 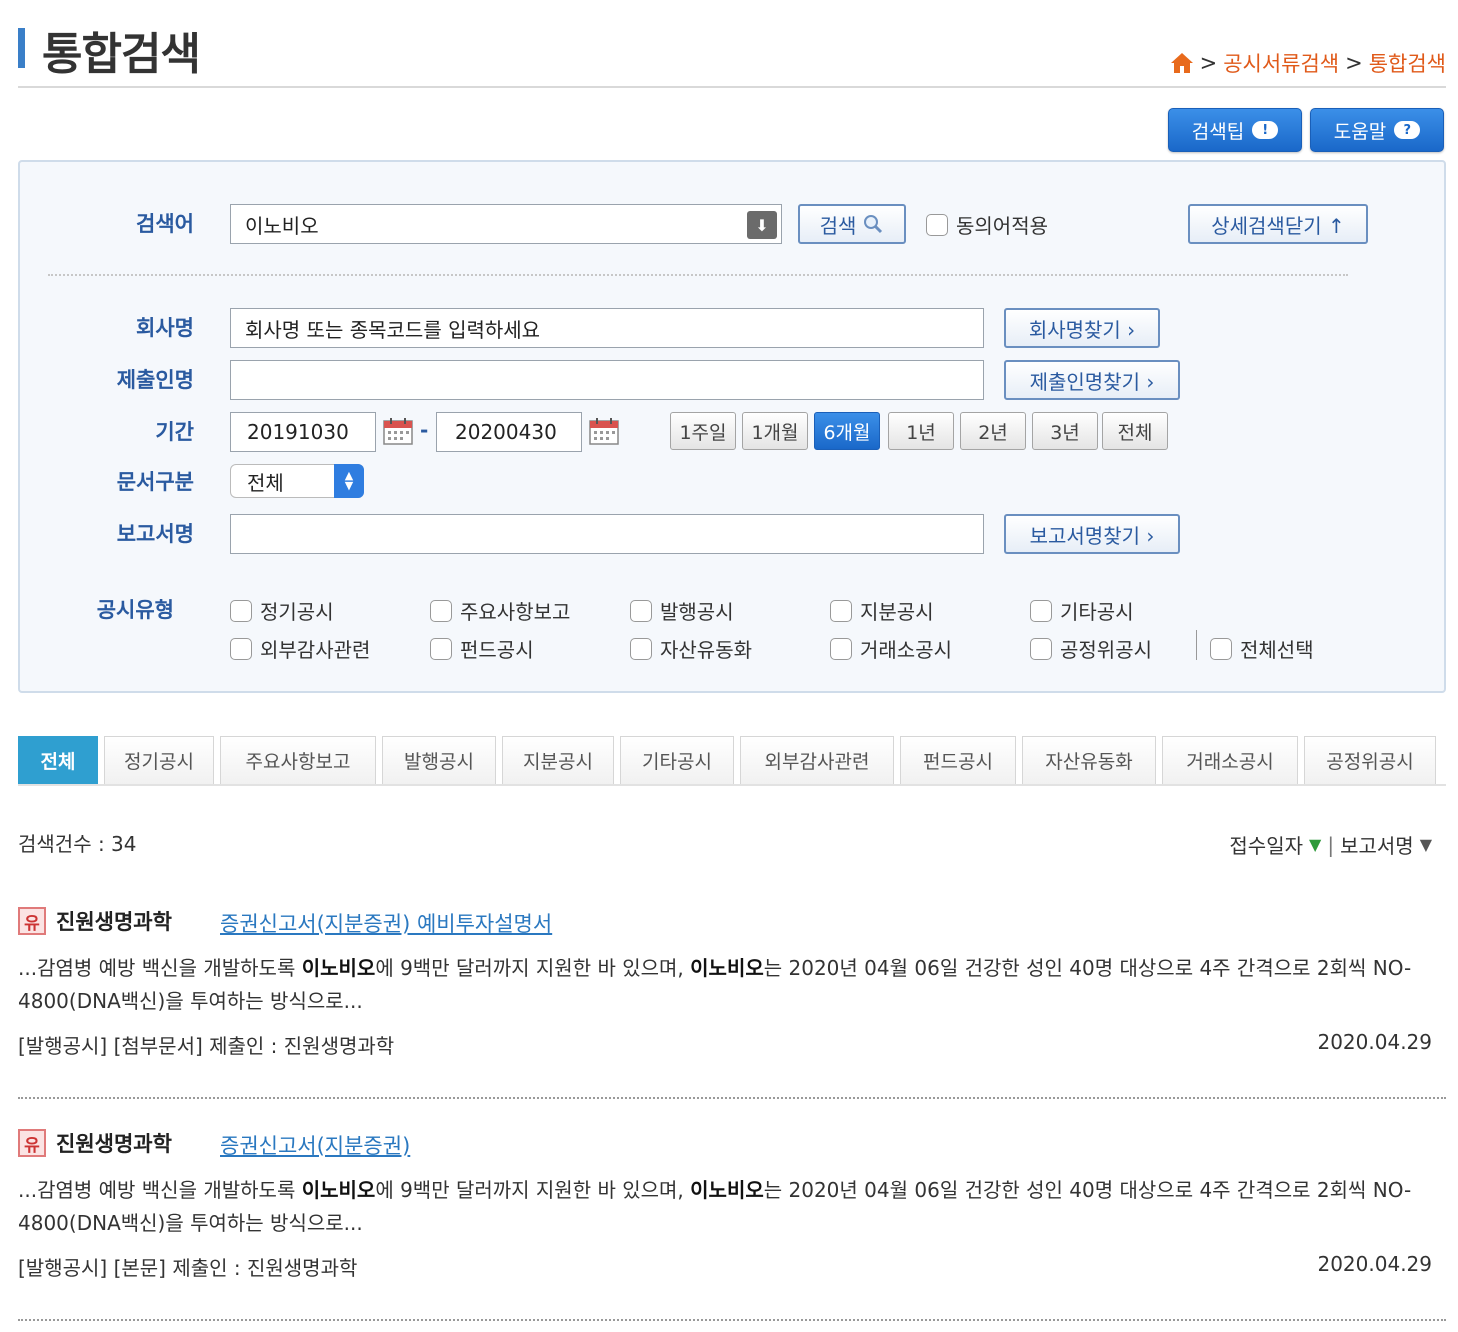 I want to click on tab-all: 전체, so click(x=58, y=760).